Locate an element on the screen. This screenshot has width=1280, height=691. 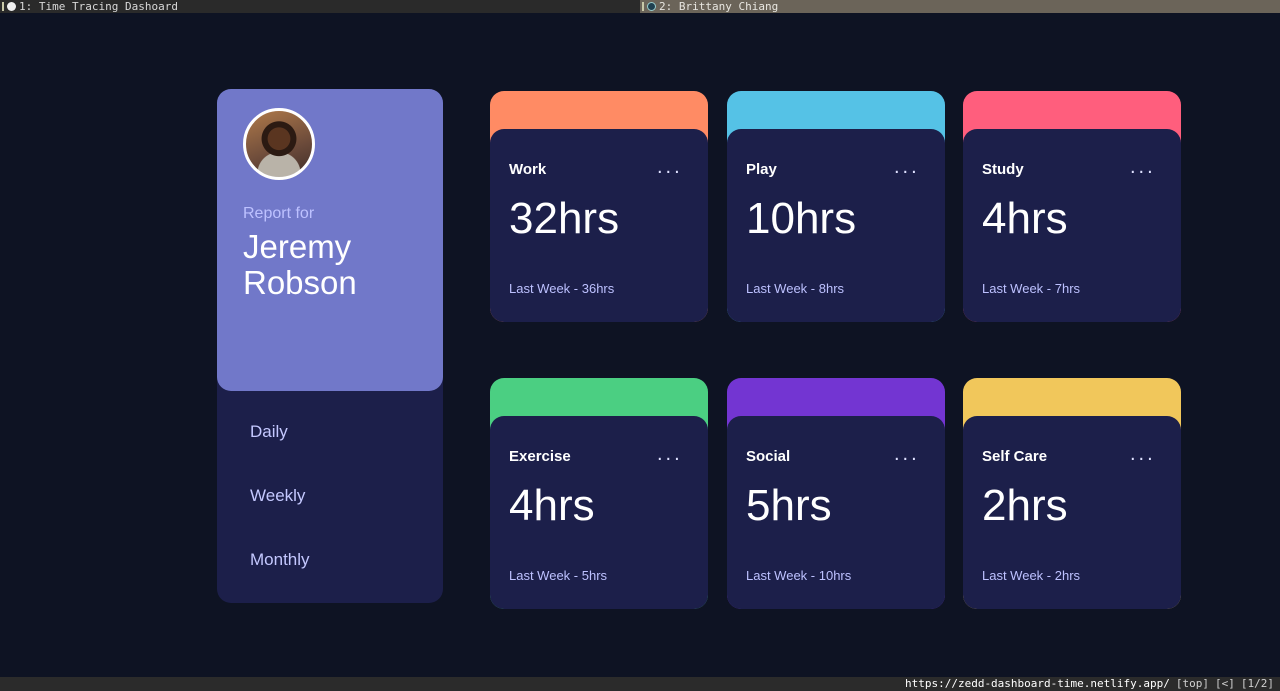
card-title: Social is located at coordinates (768, 456).